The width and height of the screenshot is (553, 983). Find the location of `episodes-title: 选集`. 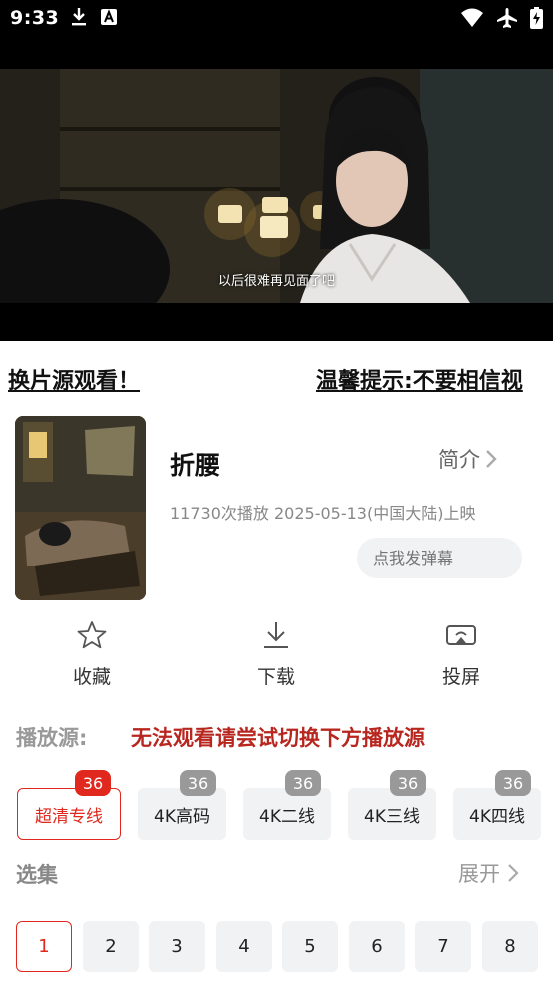

episodes-title: 选集 is located at coordinates (37, 875).